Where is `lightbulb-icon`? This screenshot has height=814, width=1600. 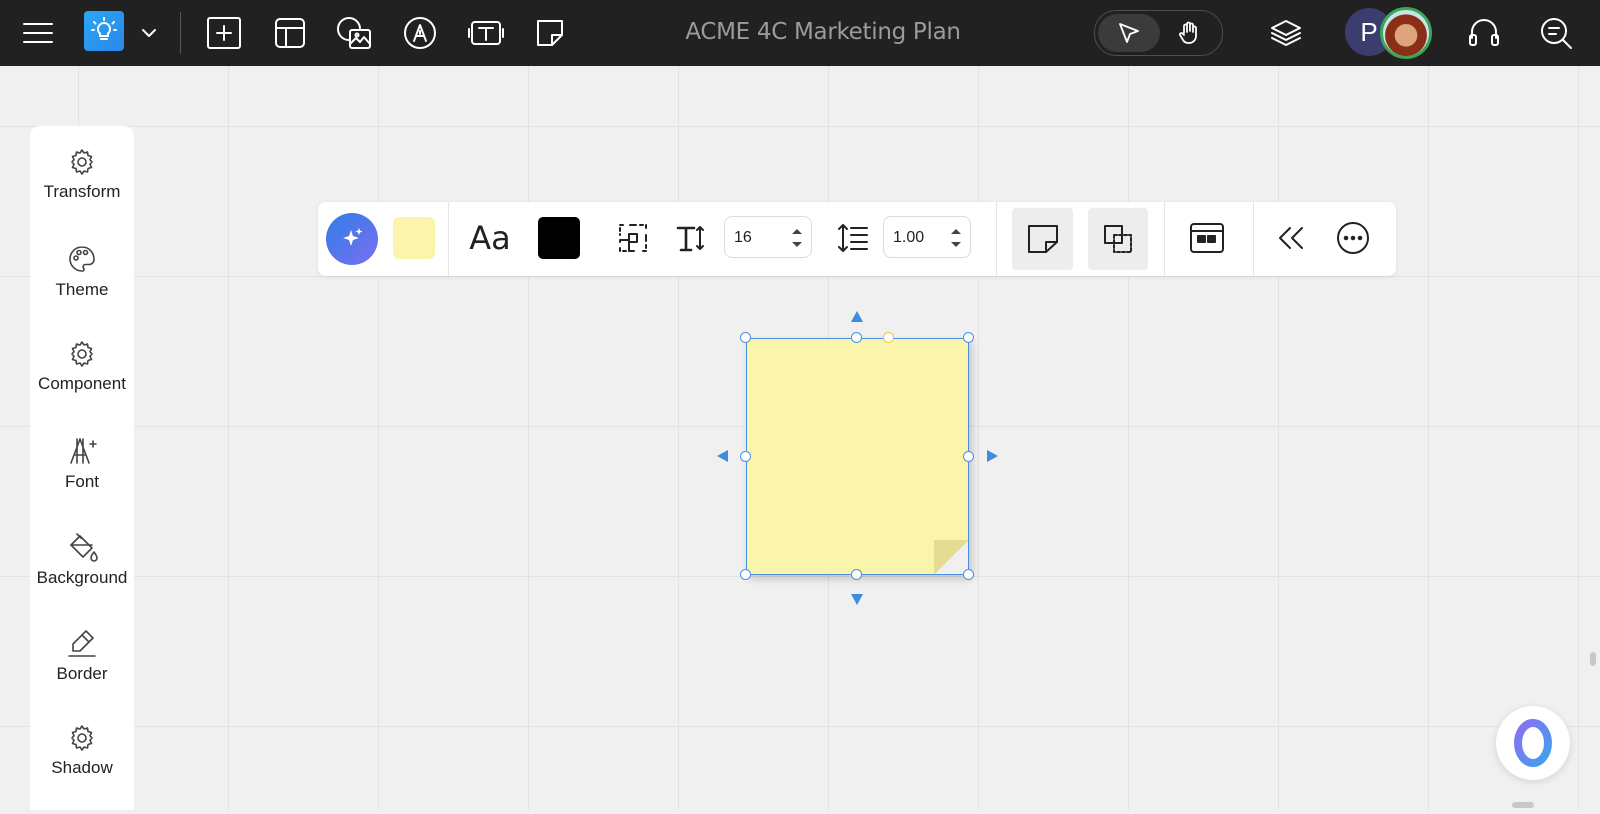 lightbulb-icon is located at coordinates (104, 31).